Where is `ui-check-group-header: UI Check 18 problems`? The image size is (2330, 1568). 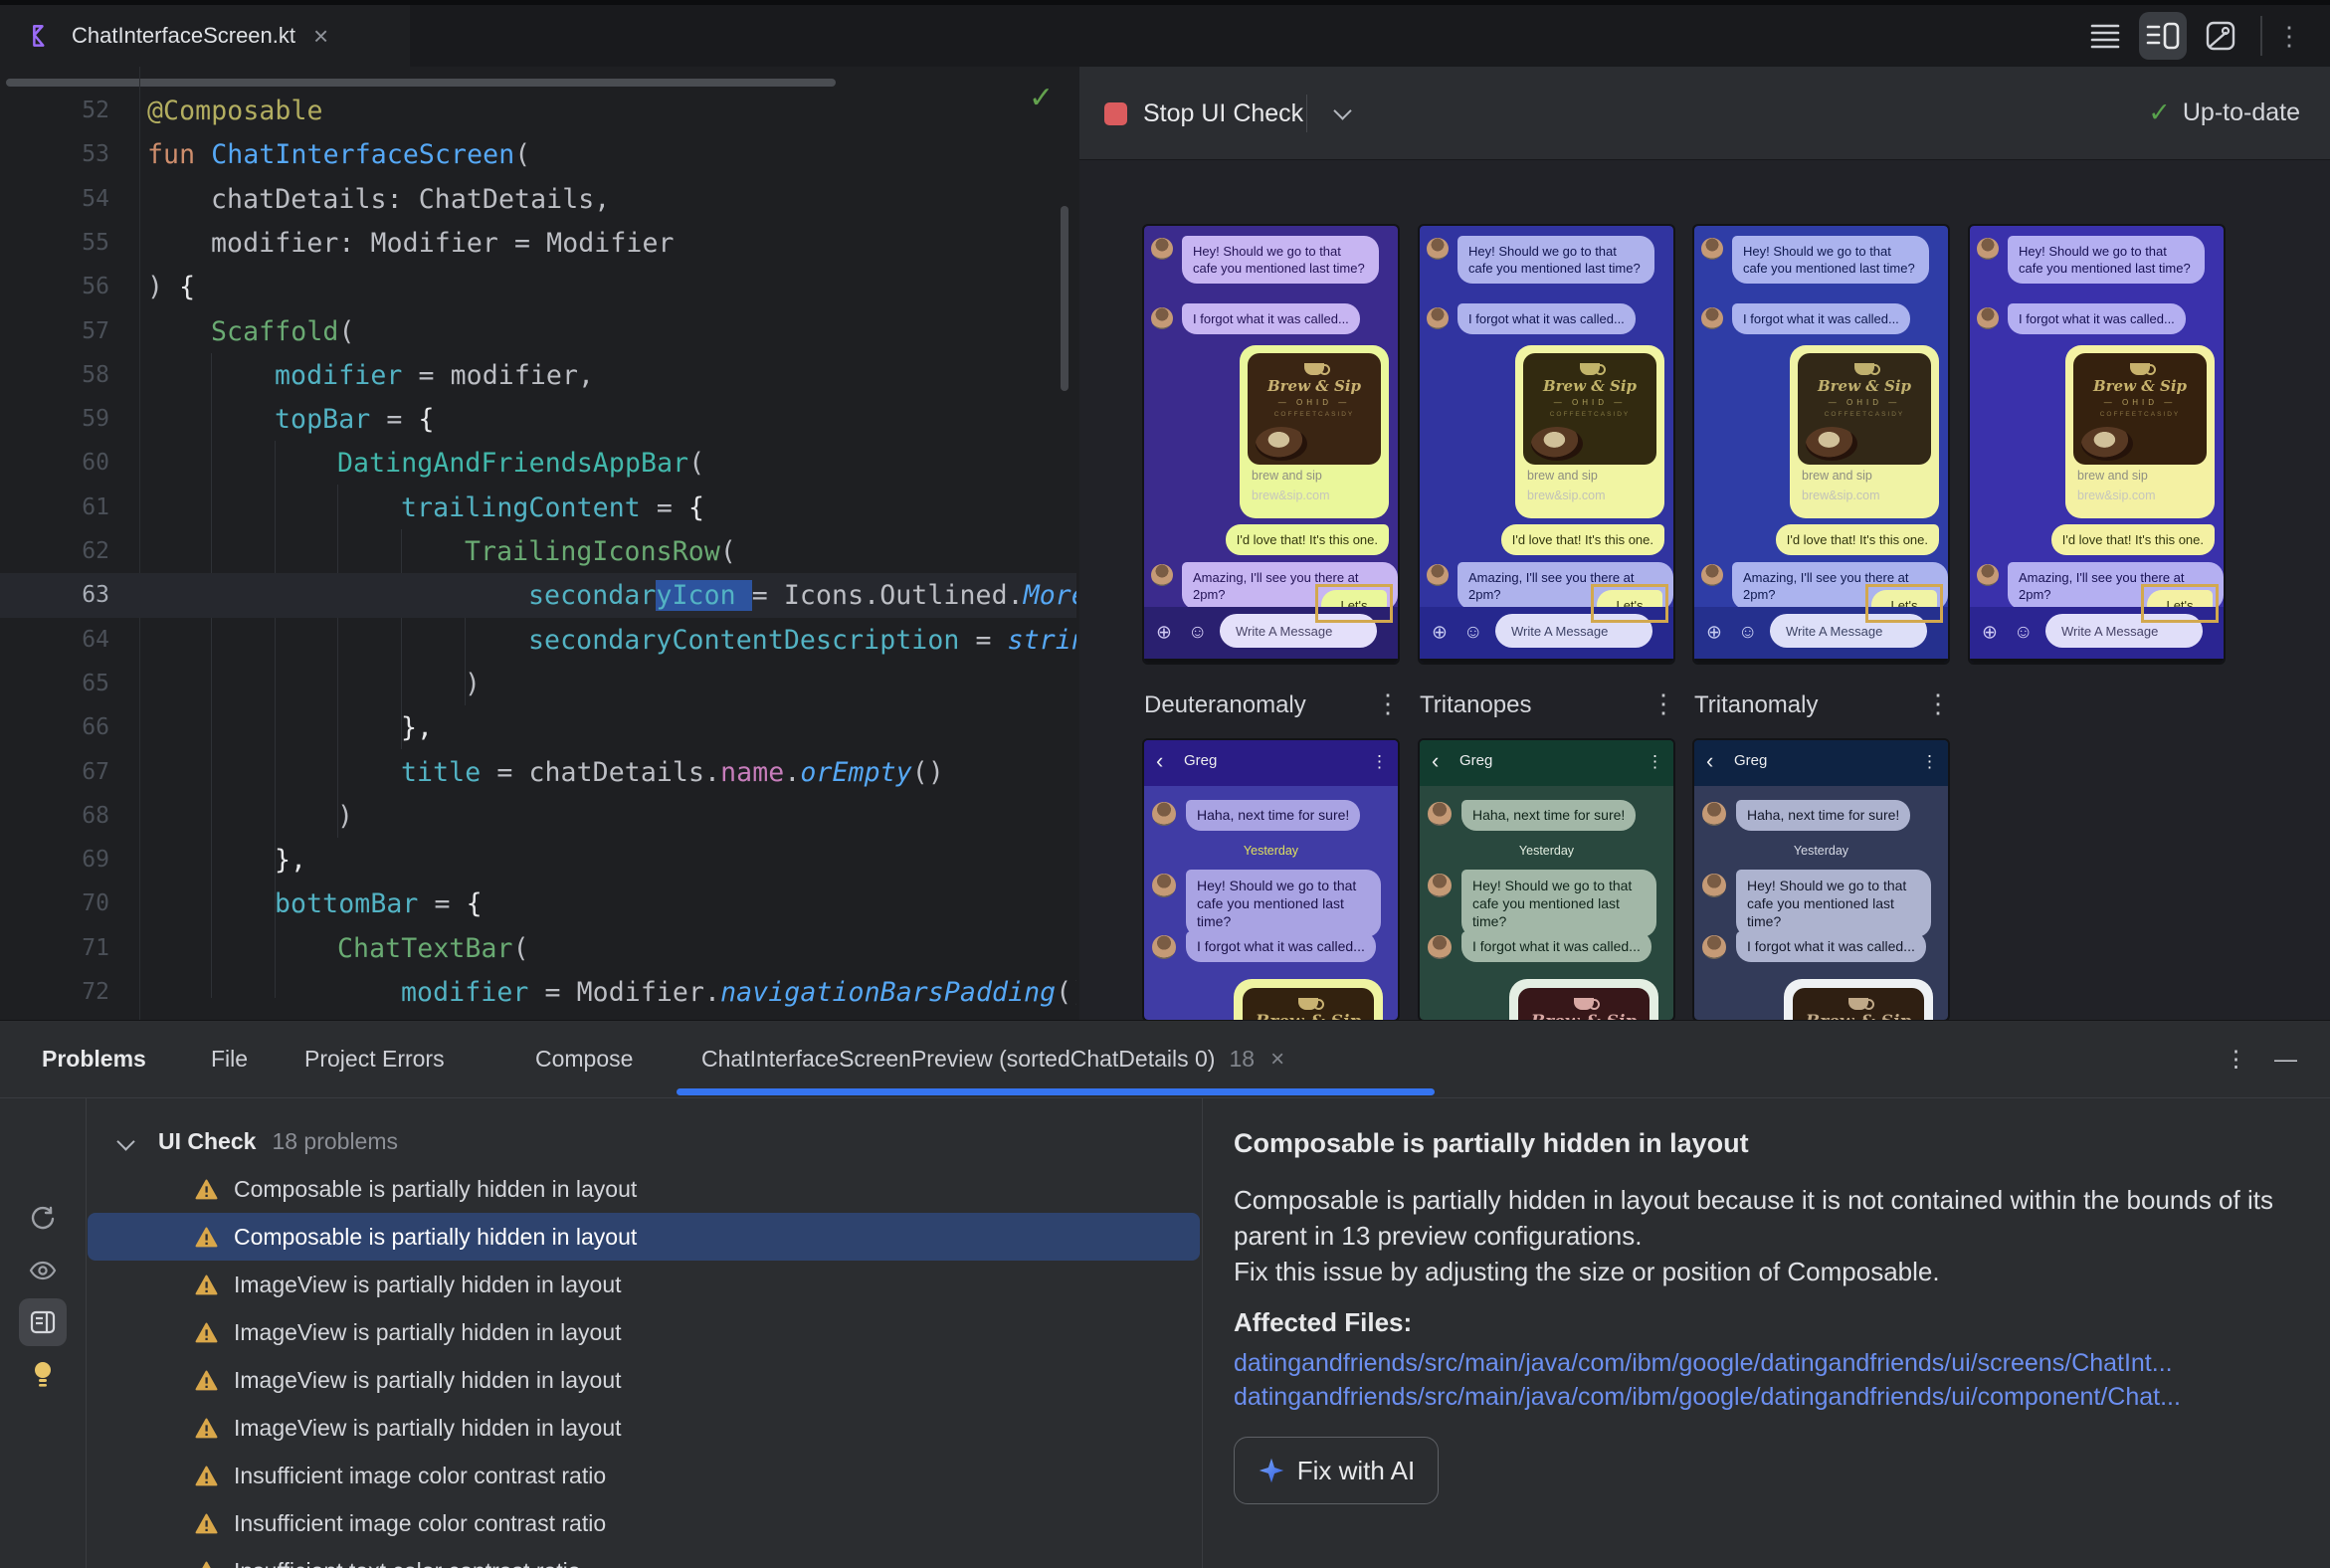
ui-check-group-header: UI Check 18 problems is located at coordinates (644, 1141).